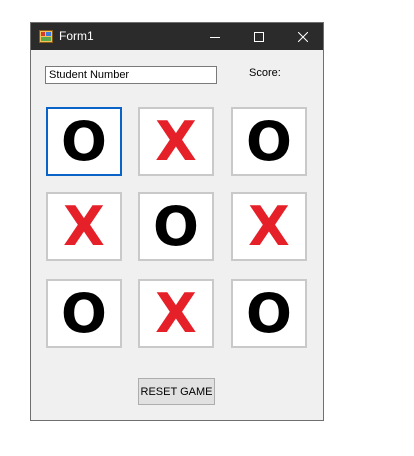 The width and height of the screenshot is (414, 456). What do you see at coordinates (76, 36) in the screenshot?
I see `window-title: Form1` at bounding box center [76, 36].